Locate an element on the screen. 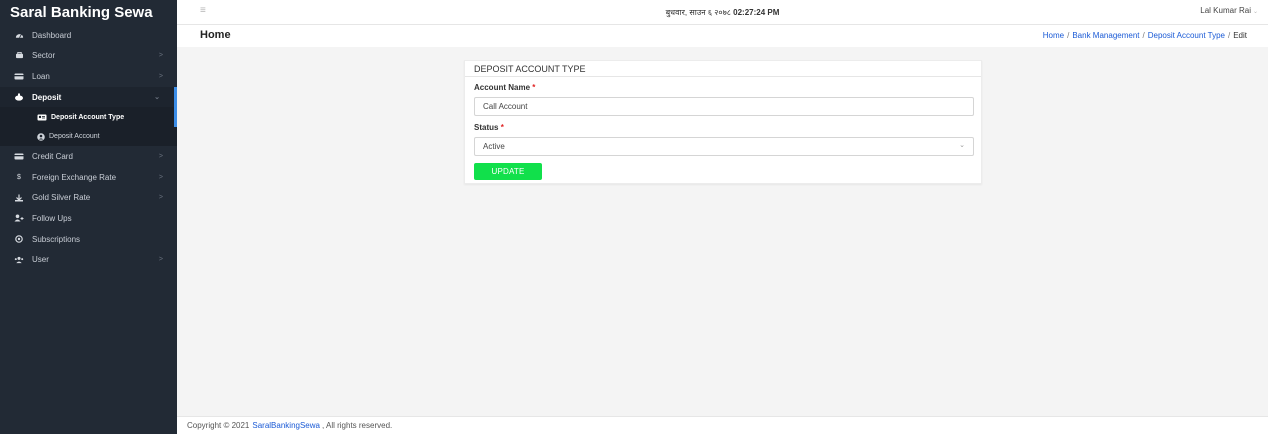 The height and width of the screenshot is (434, 1268). current-datetime: बुधवार, साउन ६ २०७८ 02:27:24 PM is located at coordinates (722, 12).